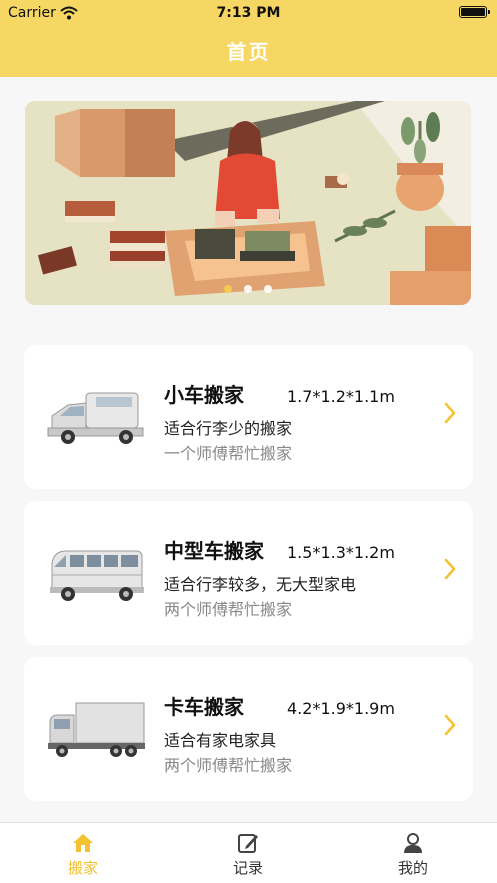 The height and width of the screenshot is (883, 497). What do you see at coordinates (83, 857) in the screenshot?
I see `tab-moving: 搬家` at bounding box center [83, 857].